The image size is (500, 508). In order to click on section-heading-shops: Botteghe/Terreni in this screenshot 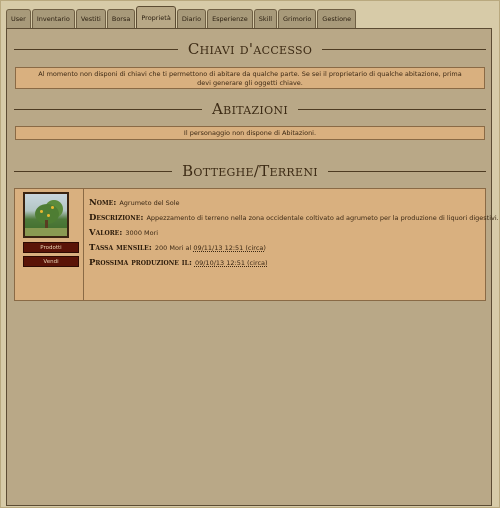, I will do `click(250, 171)`.